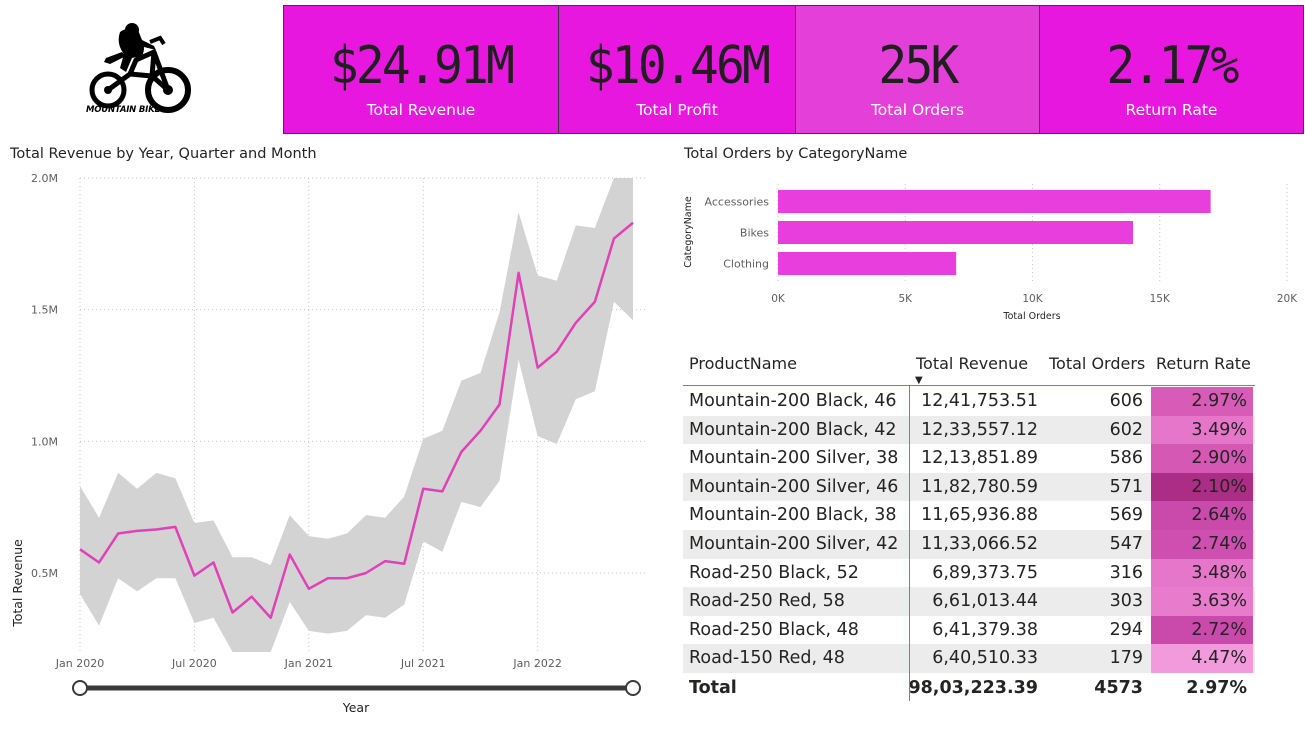 The image size is (1305, 732). Describe the element at coordinates (123, 110) in the screenshot. I see `logo-text: MOUNTAIN BIKE` at that location.